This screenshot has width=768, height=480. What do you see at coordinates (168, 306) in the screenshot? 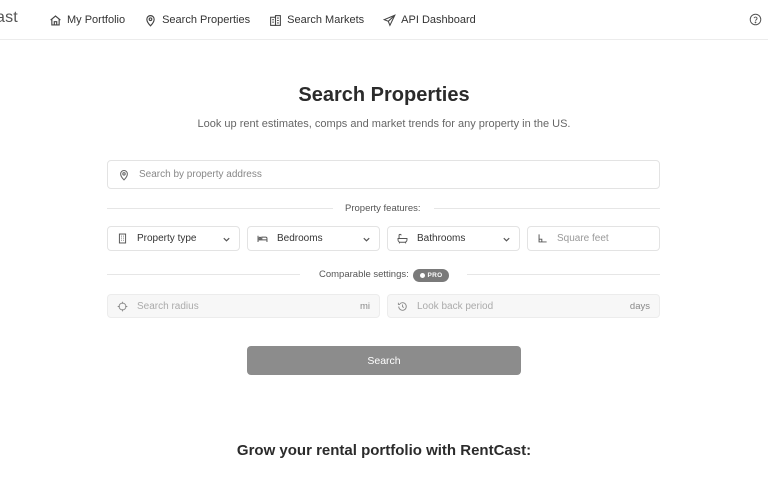
I see `search-radius-placeholder: Search radius` at bounding box center [168, 306].